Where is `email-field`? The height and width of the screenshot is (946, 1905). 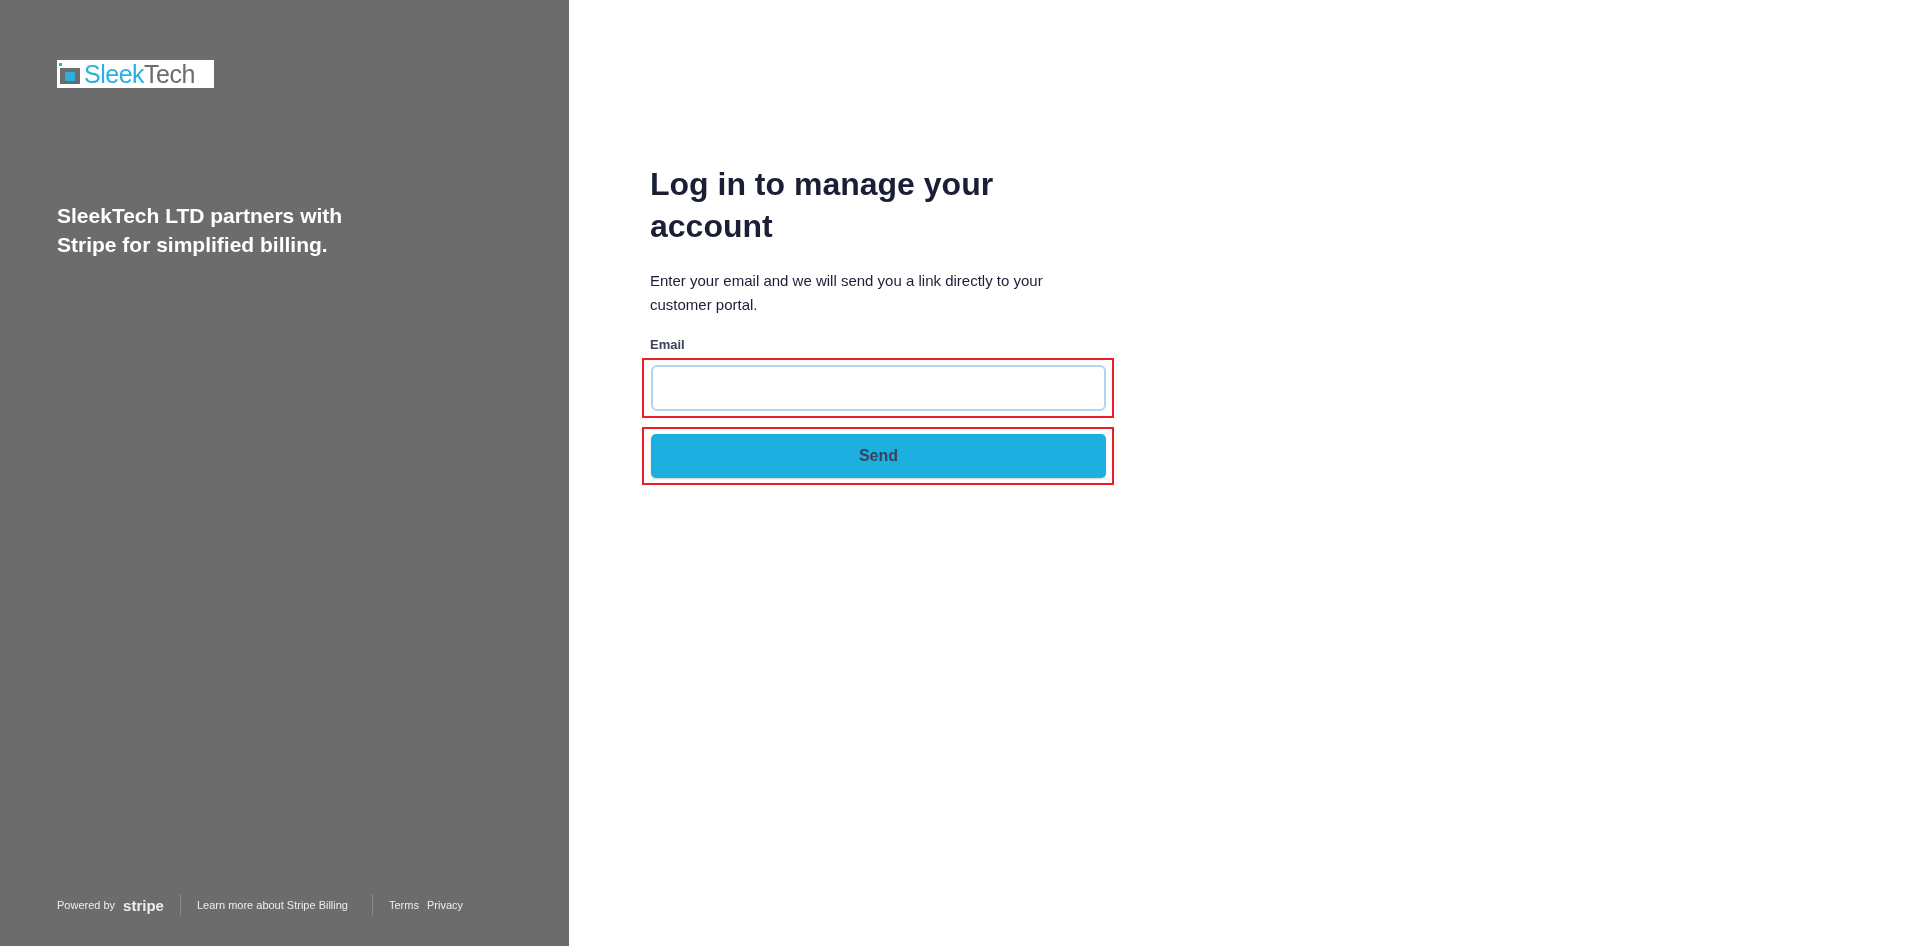 email-field is located at coordinates (878, 388).